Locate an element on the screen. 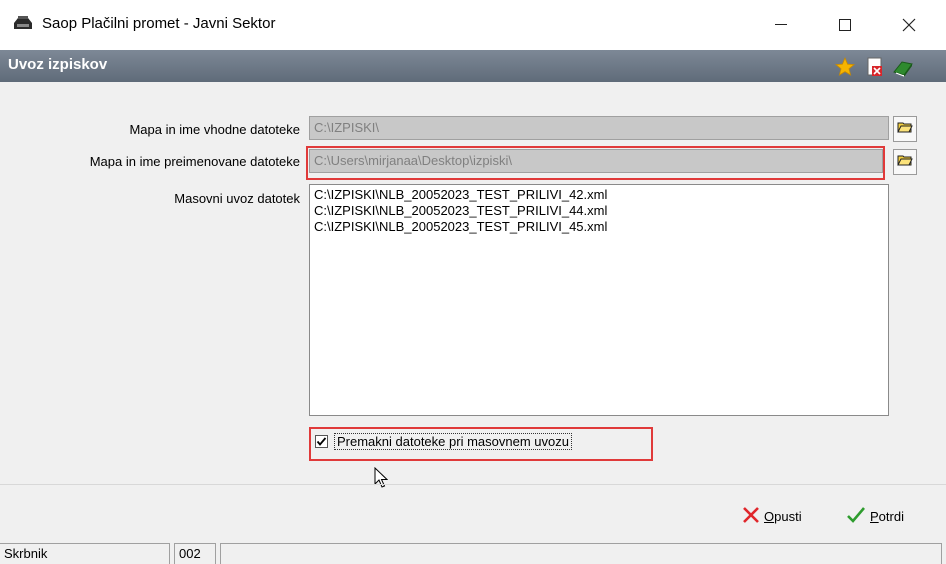 This screenshot has width=946, height=564. close-button is located at coordinates (909, 25).